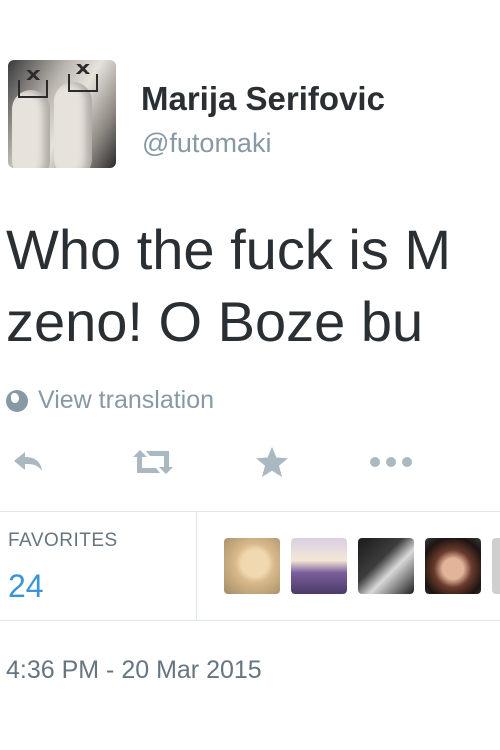 The width and height of the screenshot is (500, 750). Describe the element at coordinates (73, 125) in the screenshot. I see `avatar-finger-right` at that location.